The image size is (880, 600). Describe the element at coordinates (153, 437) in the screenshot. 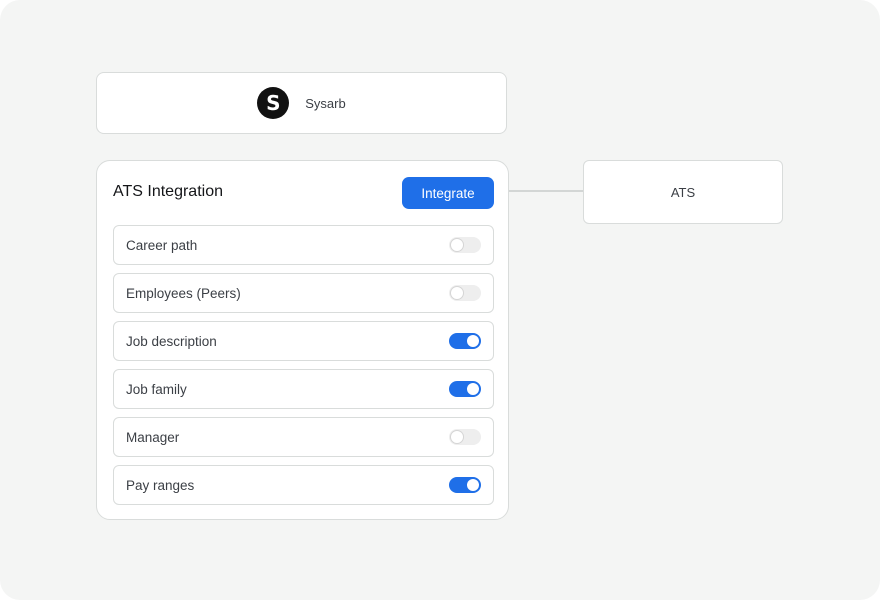

I see `field-label: Manager` at that location.